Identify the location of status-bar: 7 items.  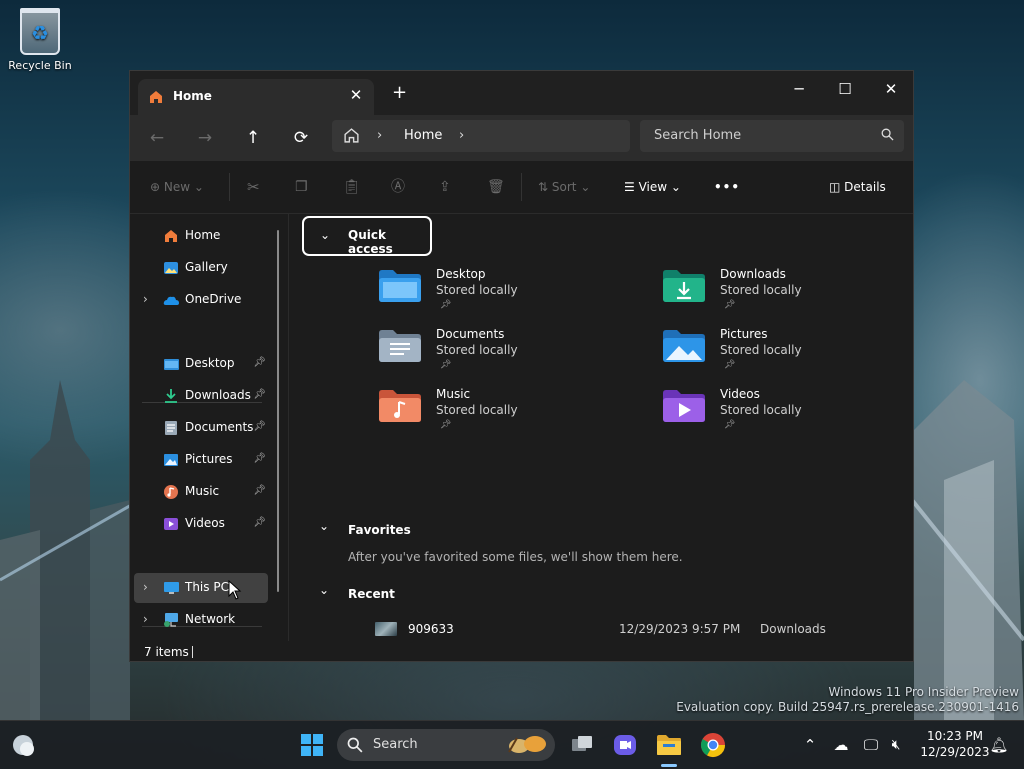
(521, 652).